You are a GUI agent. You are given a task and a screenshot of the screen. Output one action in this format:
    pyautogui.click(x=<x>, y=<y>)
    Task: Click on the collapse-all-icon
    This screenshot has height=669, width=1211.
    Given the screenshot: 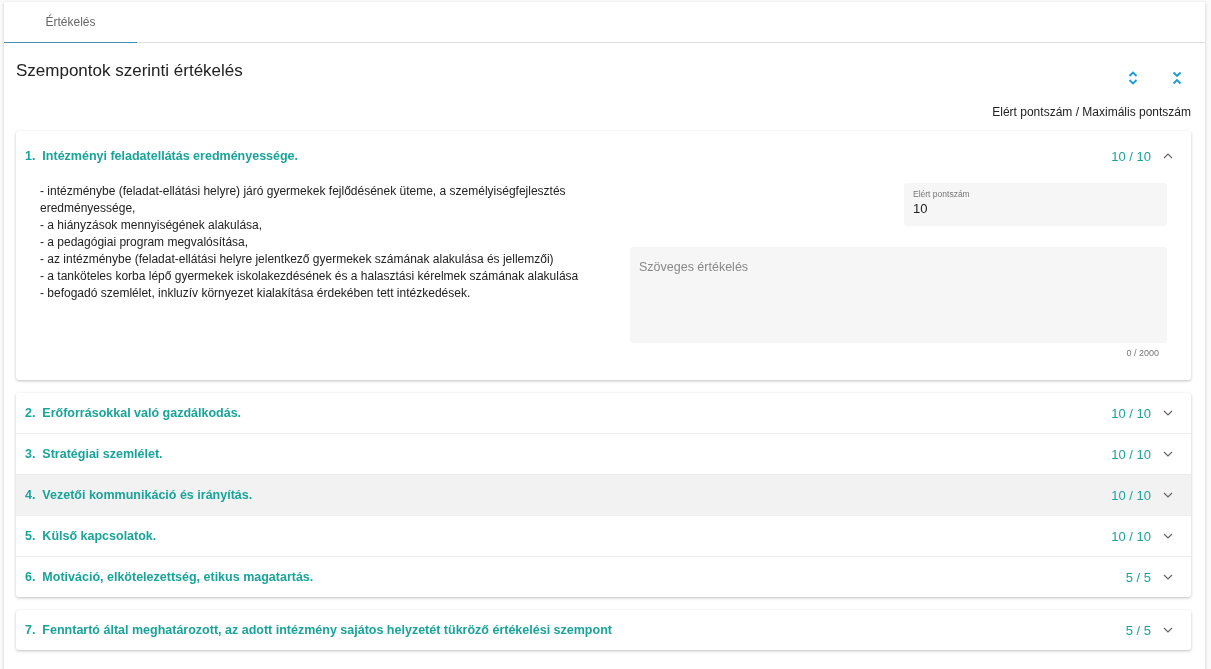 What is the action you would take?
    pyautogui.click(x=1177, y=78)
    